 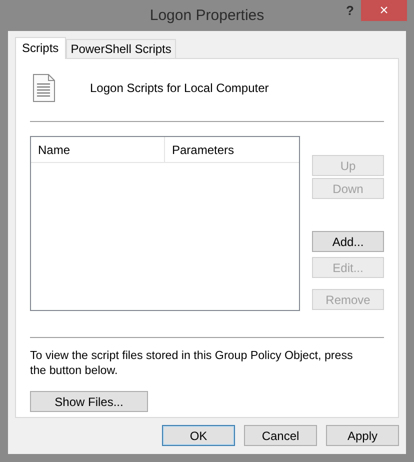 What do you see at coordinates (44, 88) in the screenshot?
I see `script-file-icon` at bounding box center [44, 88].